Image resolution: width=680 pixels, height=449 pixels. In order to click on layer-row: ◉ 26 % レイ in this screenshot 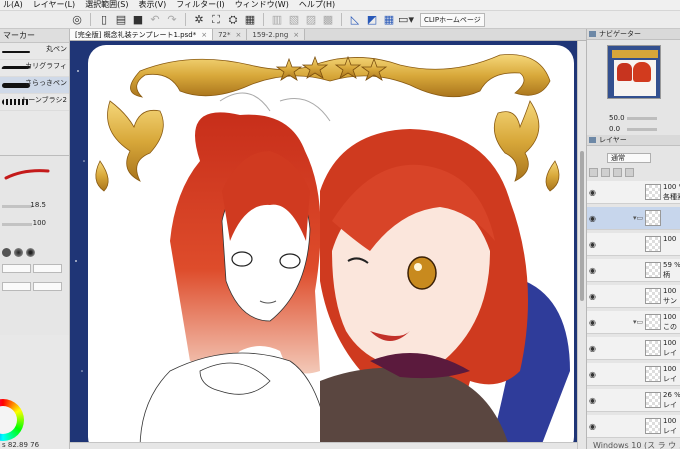, I will do `click(633, 400)`.